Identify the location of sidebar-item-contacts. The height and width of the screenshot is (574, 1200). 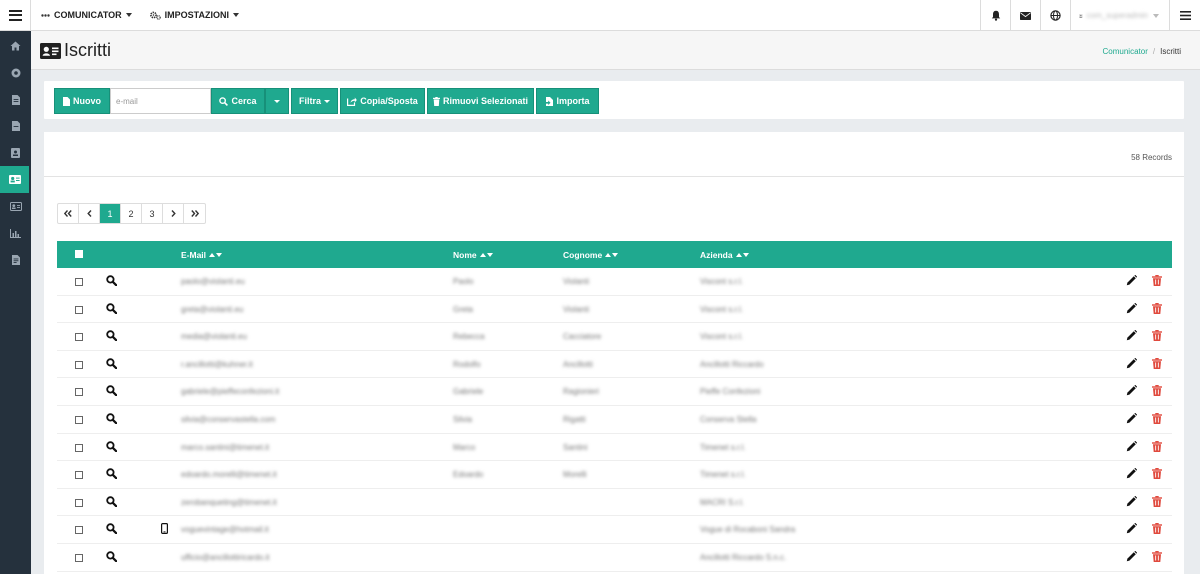
(15, 206).